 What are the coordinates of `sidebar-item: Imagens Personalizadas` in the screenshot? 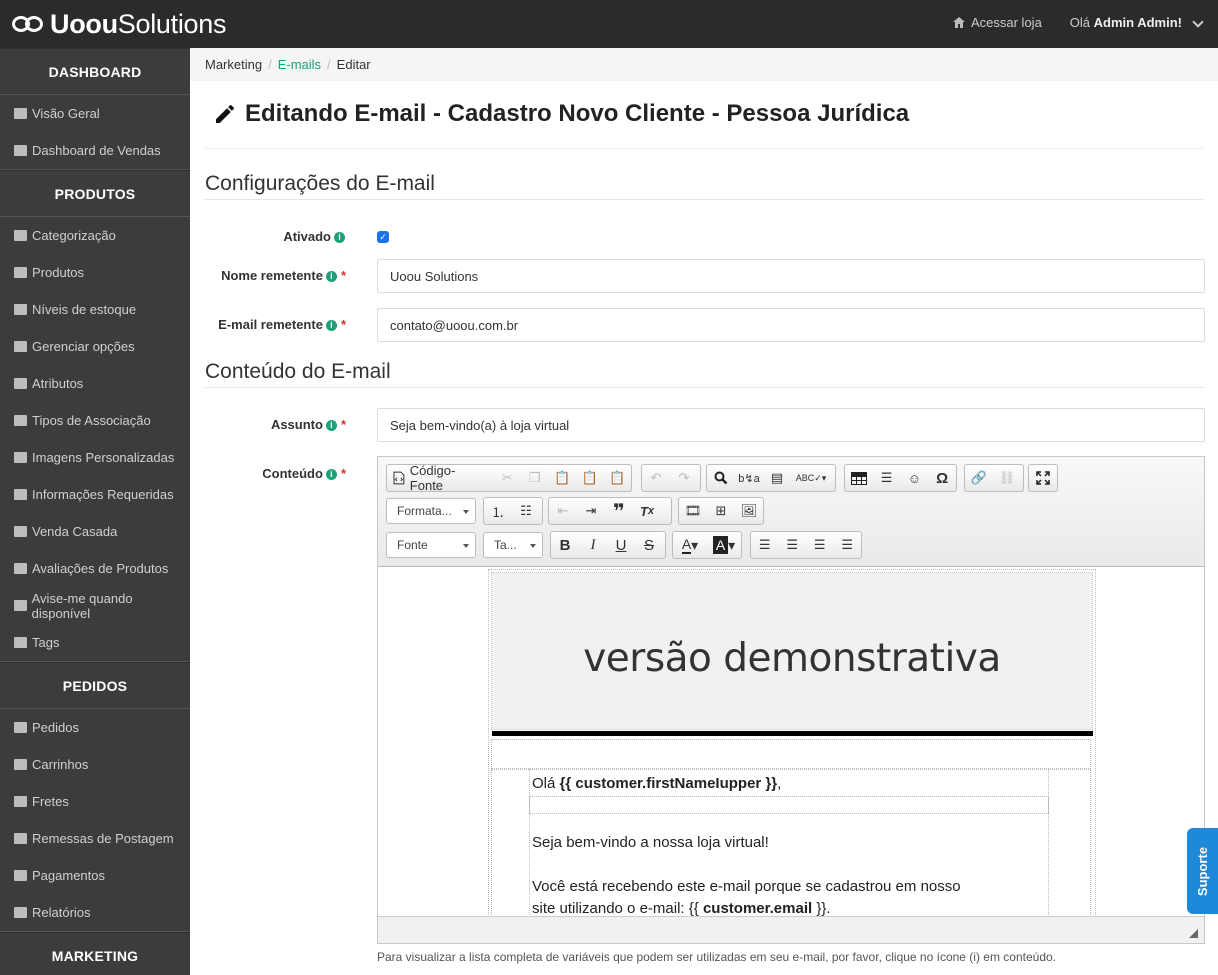 It's located at (95, 457).